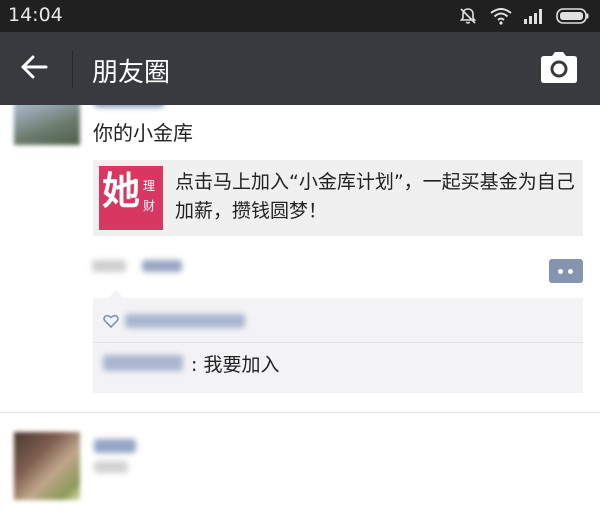  What do you see at coordinates (566, 271) in the screenshot?
I see `comment-button` at bounding box center [566, 271].